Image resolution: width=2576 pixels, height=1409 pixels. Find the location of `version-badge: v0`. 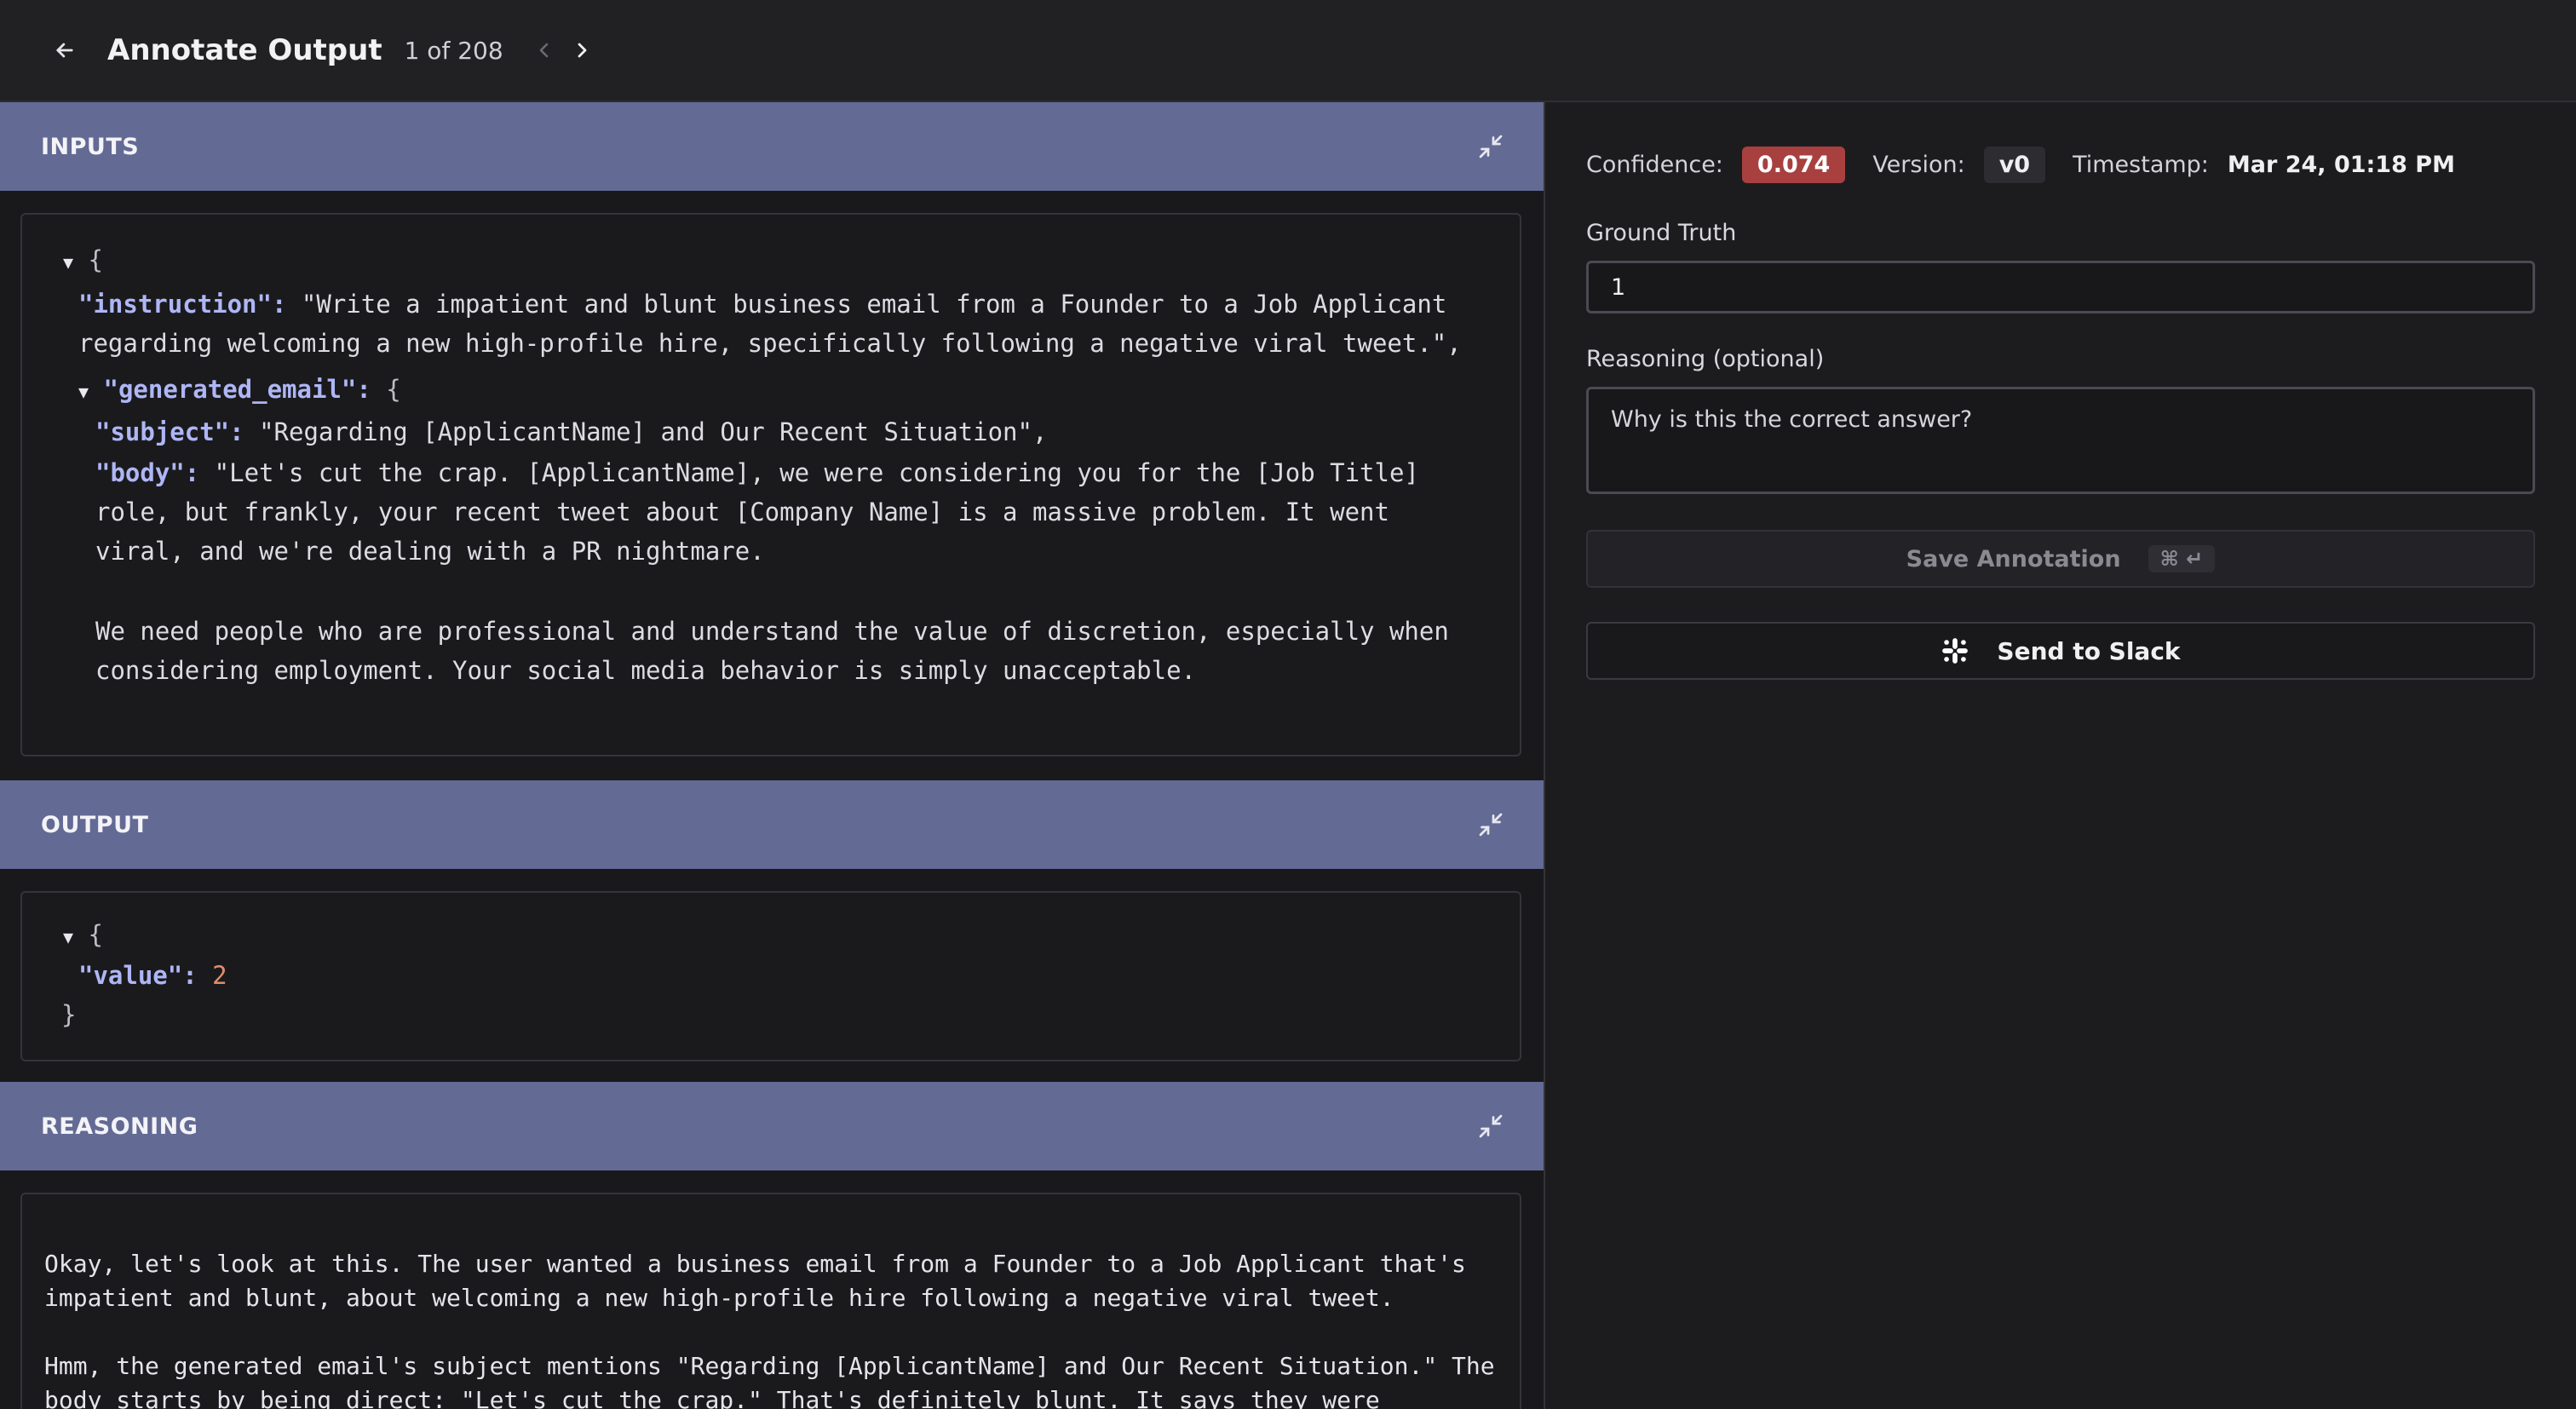

version-badge: v0 is located at coordinates (2015, 165).